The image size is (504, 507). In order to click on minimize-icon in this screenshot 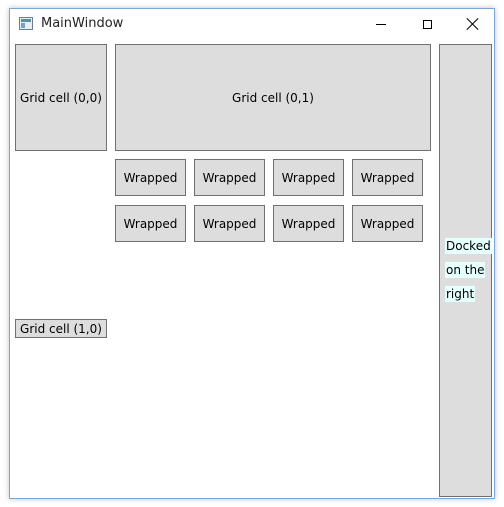, I will do `click(381, 24)`.